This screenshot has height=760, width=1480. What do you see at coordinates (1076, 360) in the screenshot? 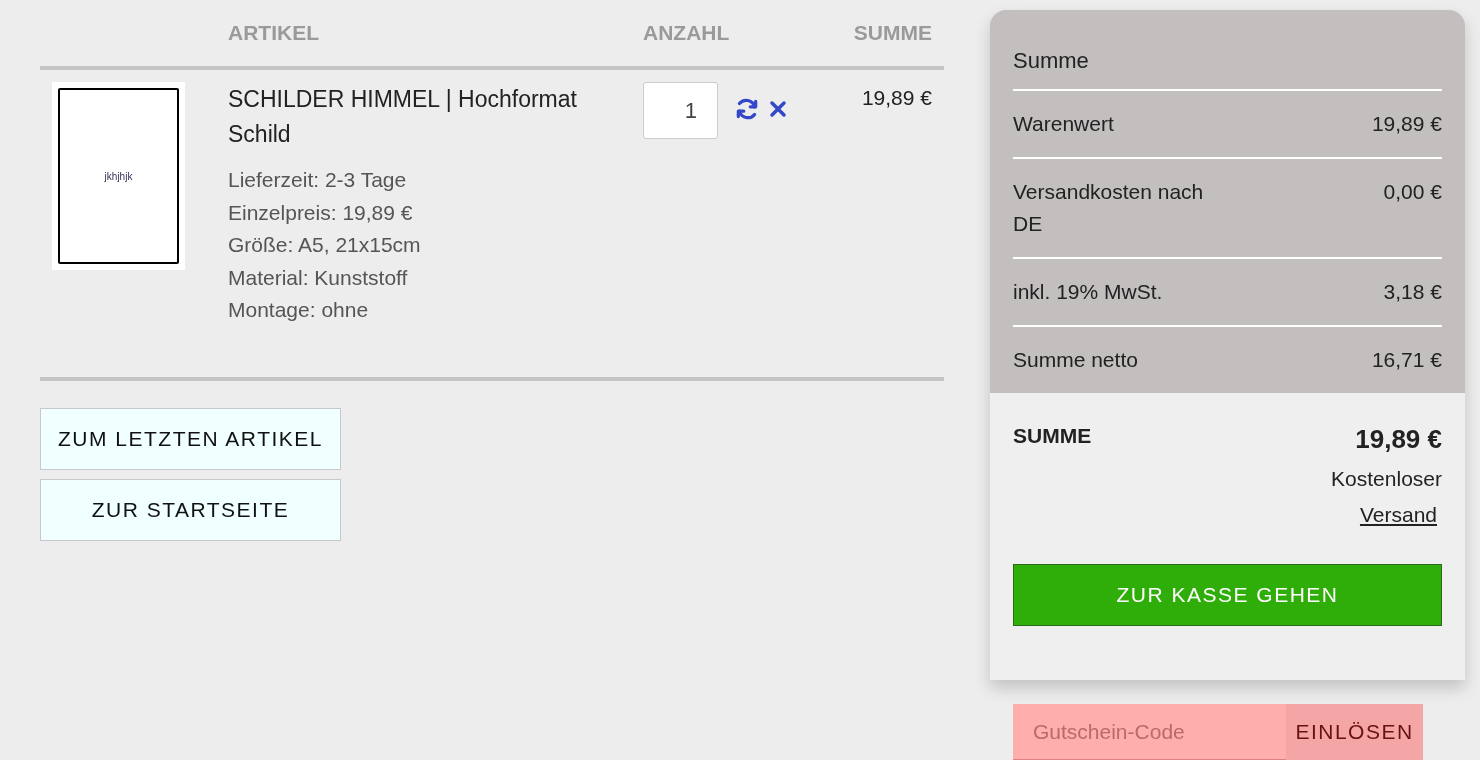
I see `summary-label: Summe netto` at bounding box center [1076, 360].